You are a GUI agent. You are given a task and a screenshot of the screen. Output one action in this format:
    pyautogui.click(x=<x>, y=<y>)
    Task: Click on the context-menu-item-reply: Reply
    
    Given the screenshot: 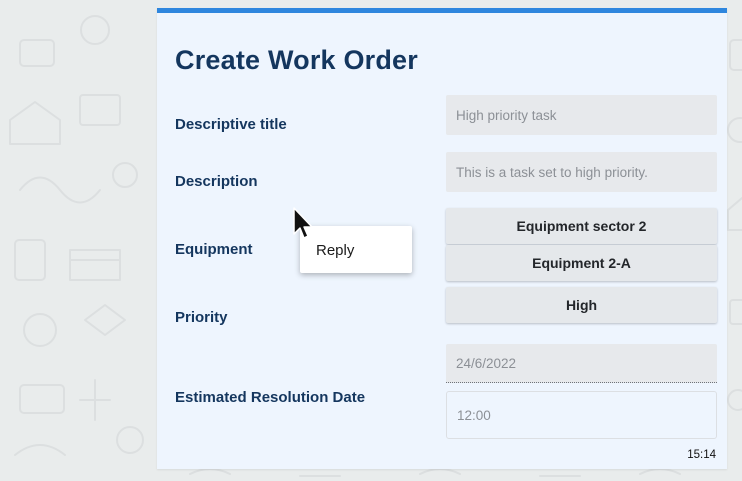 What is the action you would take?
    pyautogui.click(x=335, y=250)
    